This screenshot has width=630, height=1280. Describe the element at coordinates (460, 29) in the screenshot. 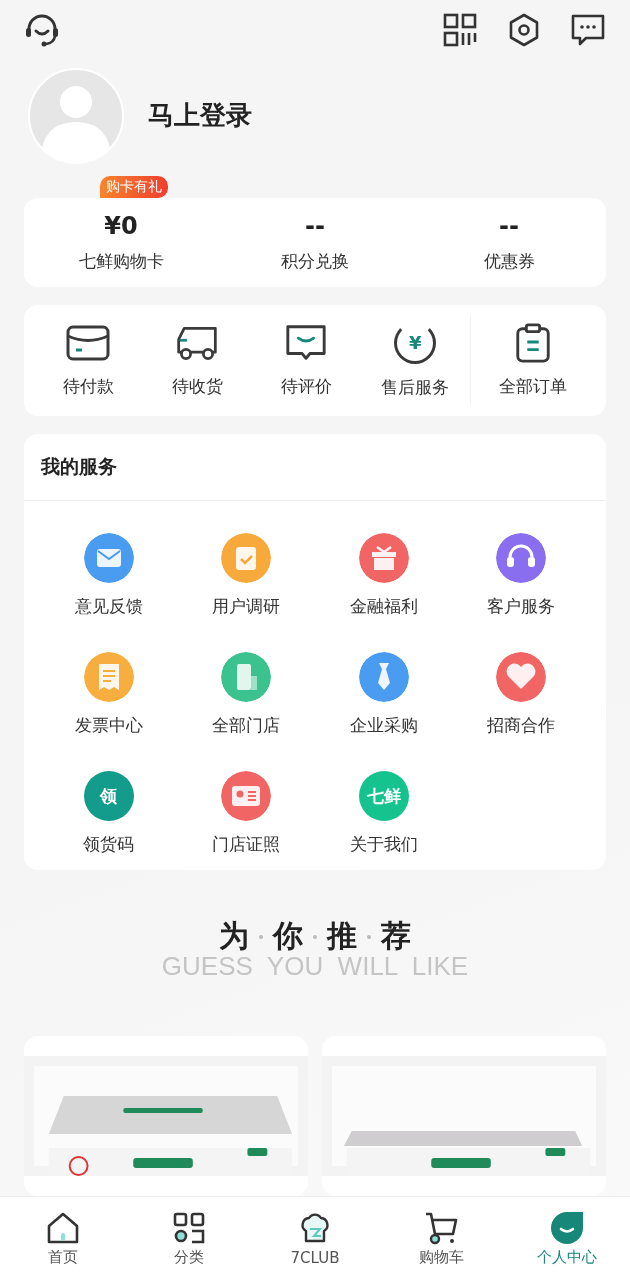

I see `qr-code-icon` at that location.